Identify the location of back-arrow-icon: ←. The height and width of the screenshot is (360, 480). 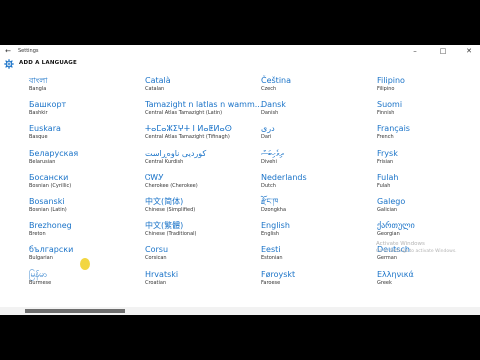
(8, 51).